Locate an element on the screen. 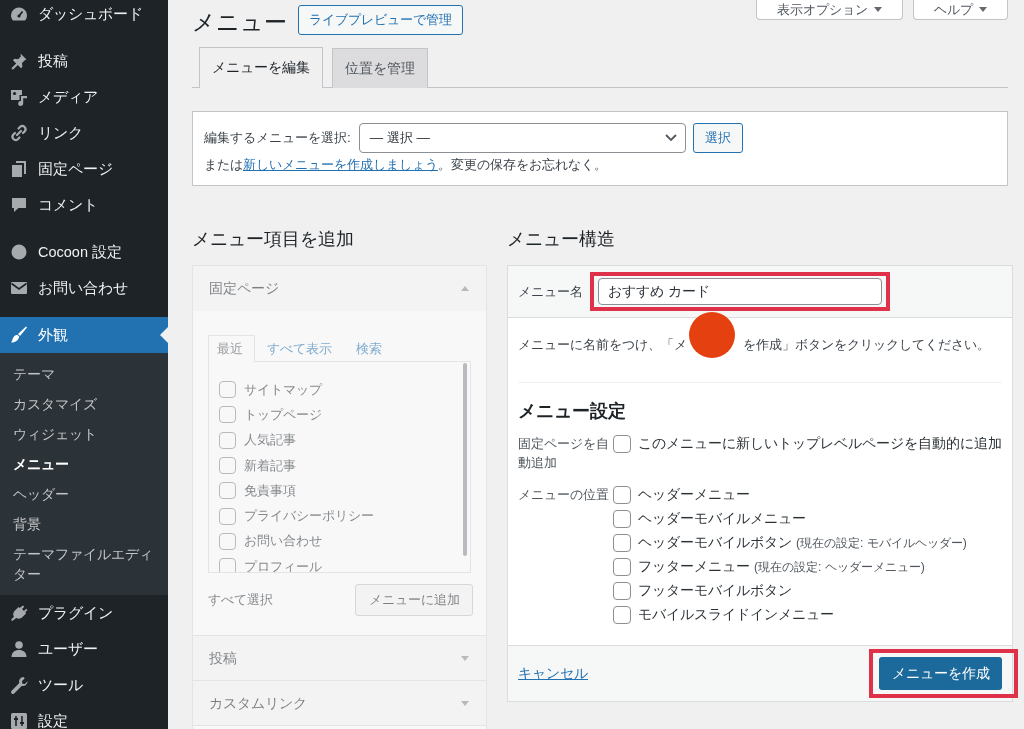 This screenshot has width=1024, height=729. sidebar-item: ユーザー is located at coordinates (84, 649).